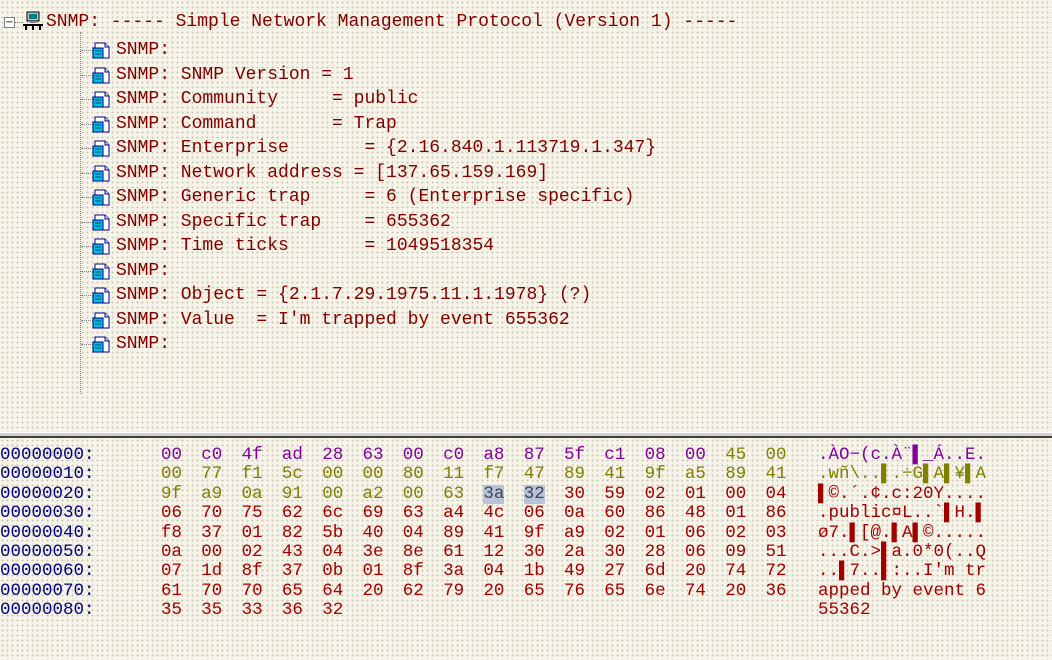 Image resolution: width=1052 pixels, height=660 pixels. I want to click on hex-byte: 60, so click(614, 513).